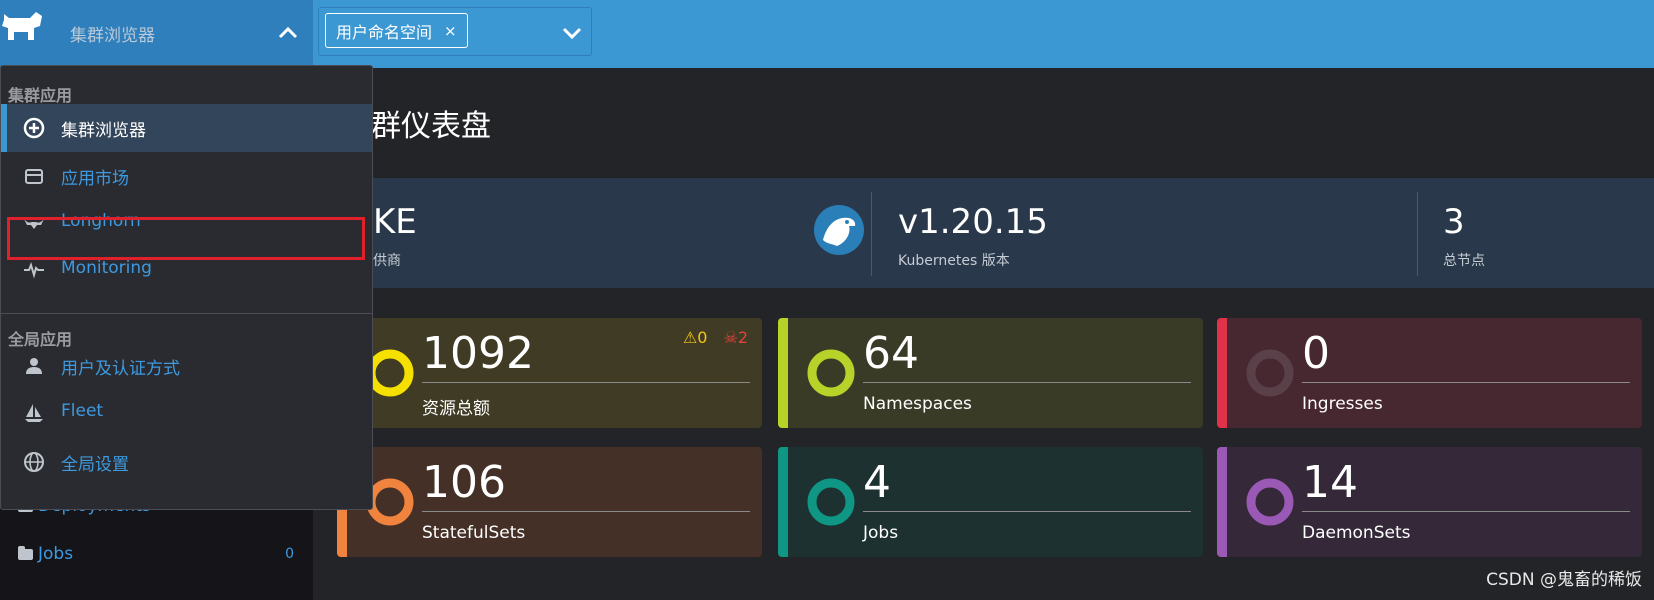 The image size is (1654, 600). I want to click on card-alerts: ⚠0 ☠2, so click(715, 337).